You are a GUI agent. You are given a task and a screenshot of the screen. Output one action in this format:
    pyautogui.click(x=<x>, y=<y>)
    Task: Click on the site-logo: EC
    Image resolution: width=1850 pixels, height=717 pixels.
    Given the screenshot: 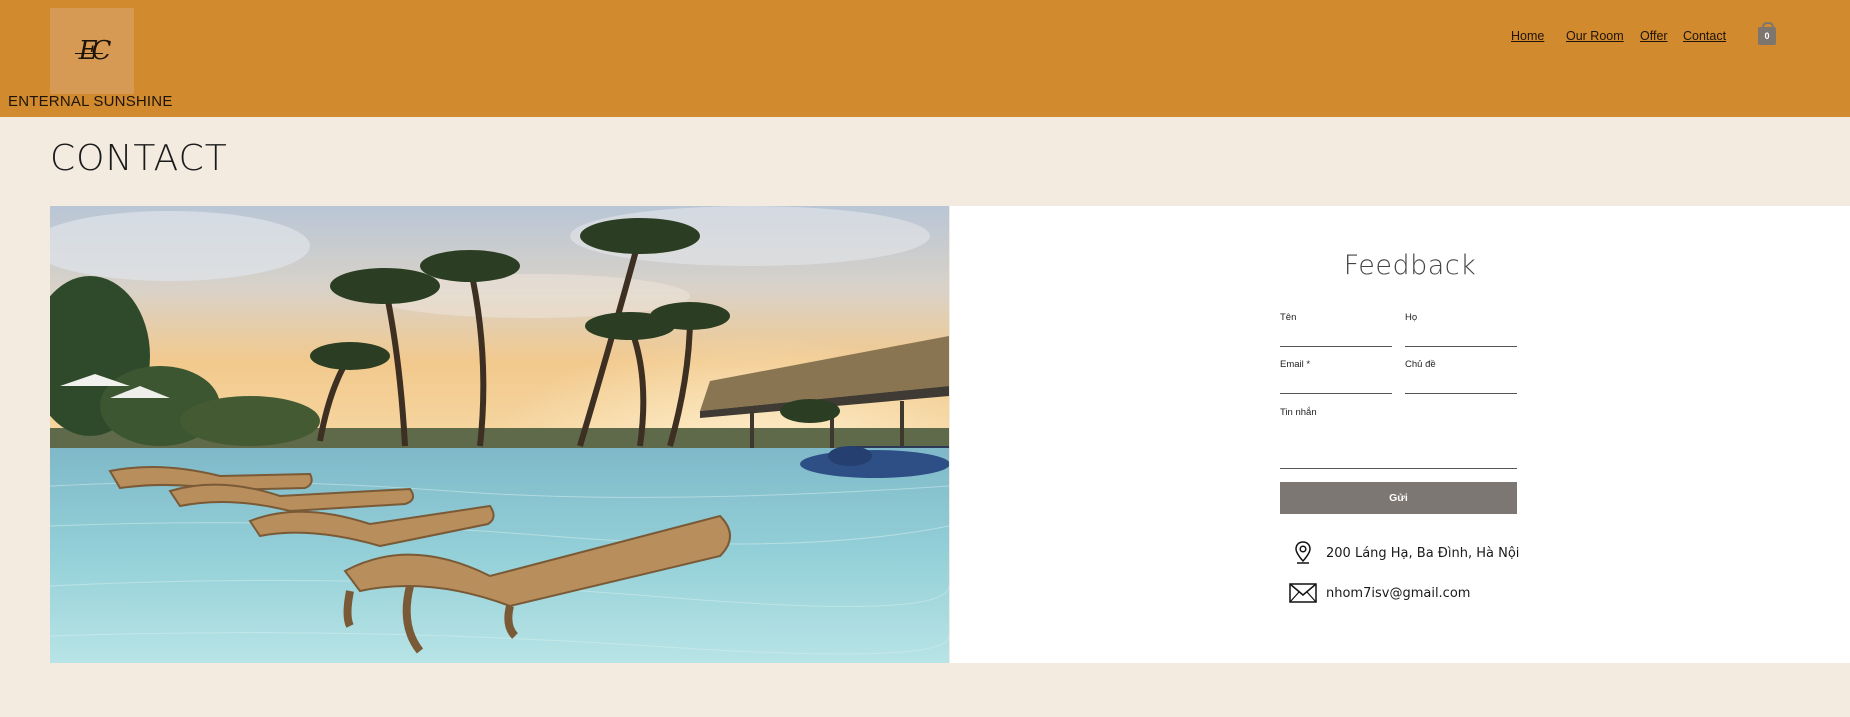 What is the action you would take?
    pyautogui.click(x=92, y=51)
    